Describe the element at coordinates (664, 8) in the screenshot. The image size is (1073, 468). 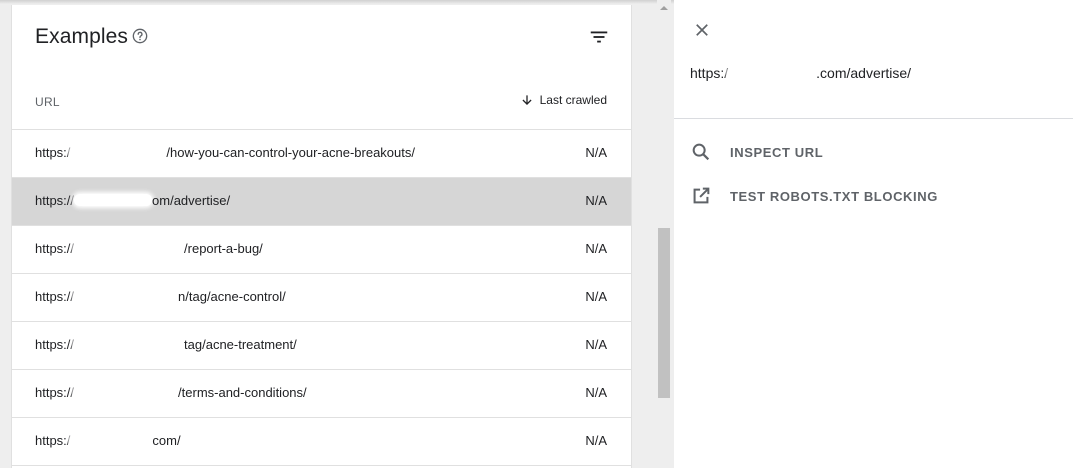
I see `scroll-up-arrow-icon` at that location.